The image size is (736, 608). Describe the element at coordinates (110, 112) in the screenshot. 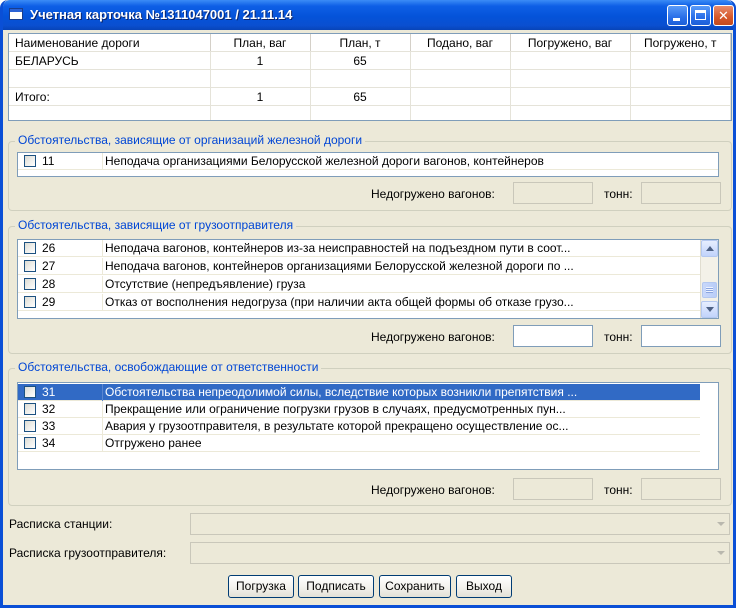

I see `cell-road` at that location.